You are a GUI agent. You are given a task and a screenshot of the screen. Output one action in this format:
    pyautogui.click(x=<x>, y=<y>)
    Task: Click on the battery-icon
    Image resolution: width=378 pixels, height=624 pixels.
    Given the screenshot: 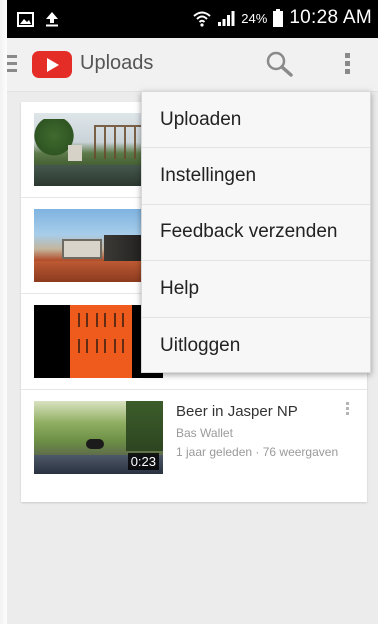 What is the action you would take?
    pyautogui.click(x=278, y=18)
    